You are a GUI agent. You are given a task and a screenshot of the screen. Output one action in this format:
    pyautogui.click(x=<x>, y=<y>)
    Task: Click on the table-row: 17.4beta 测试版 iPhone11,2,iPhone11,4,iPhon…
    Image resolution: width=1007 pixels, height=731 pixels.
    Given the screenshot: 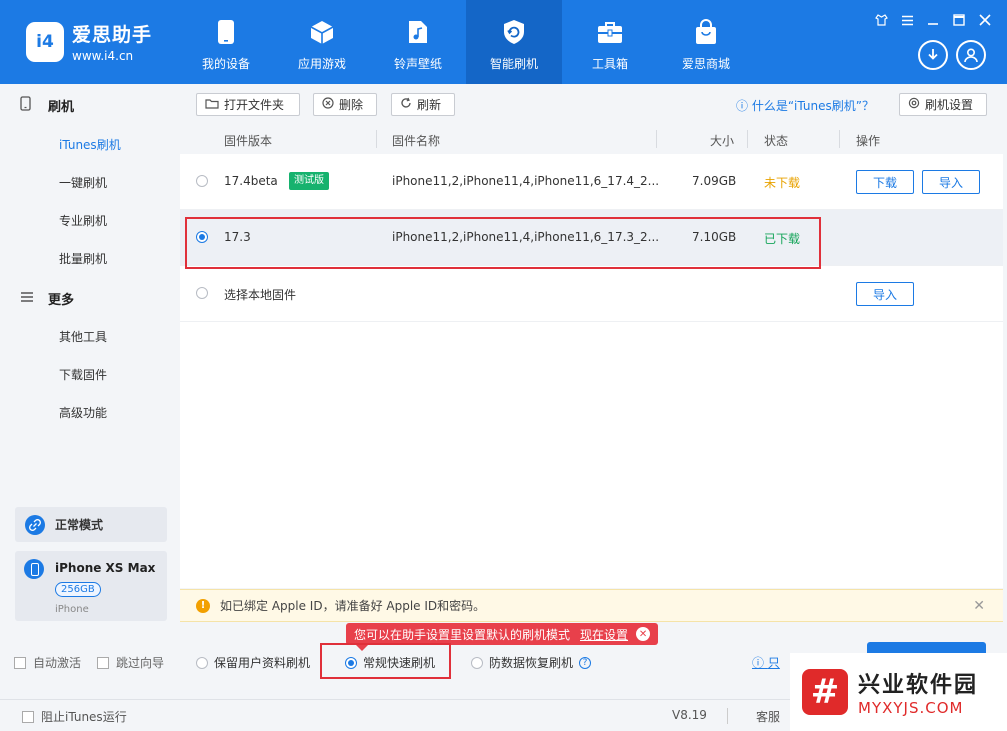 What is the action you would take?
    pyautogui.click(x=591, y=182)
    